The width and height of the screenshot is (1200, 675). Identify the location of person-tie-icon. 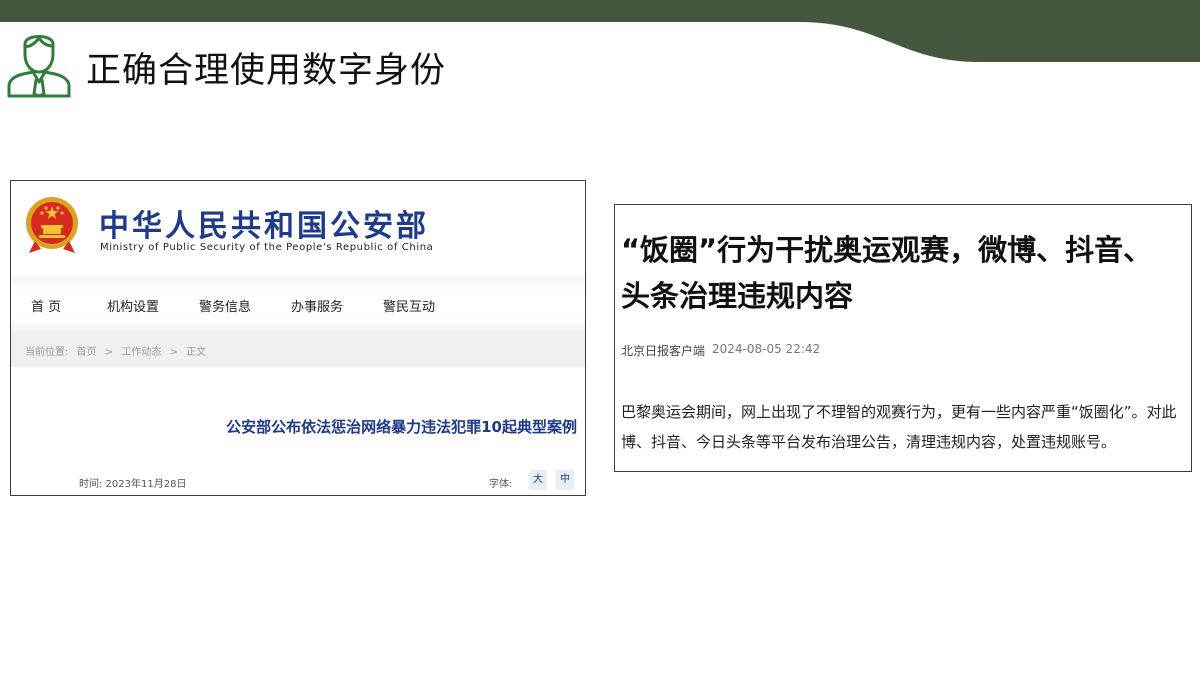
(39, 66).